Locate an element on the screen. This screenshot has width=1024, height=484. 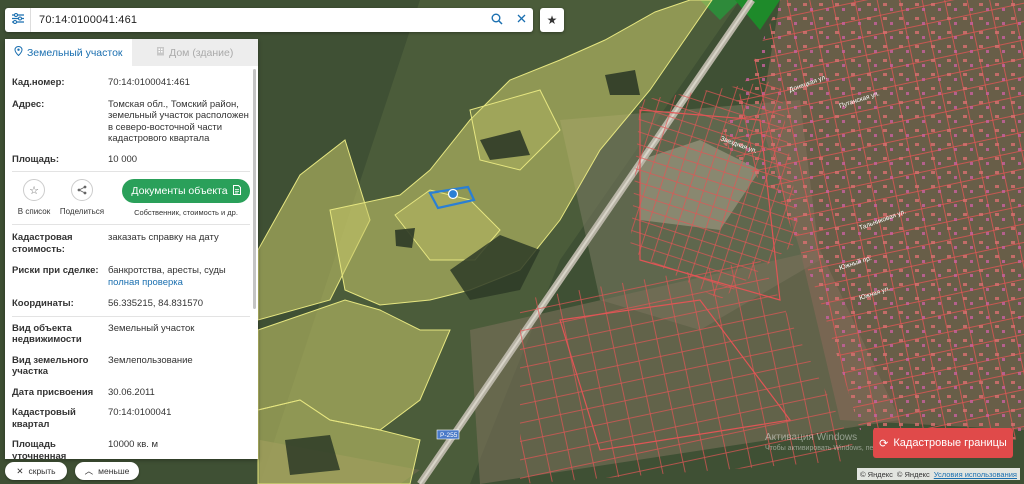
tab-label: Земельный участок is located at coordinates (74, 52).